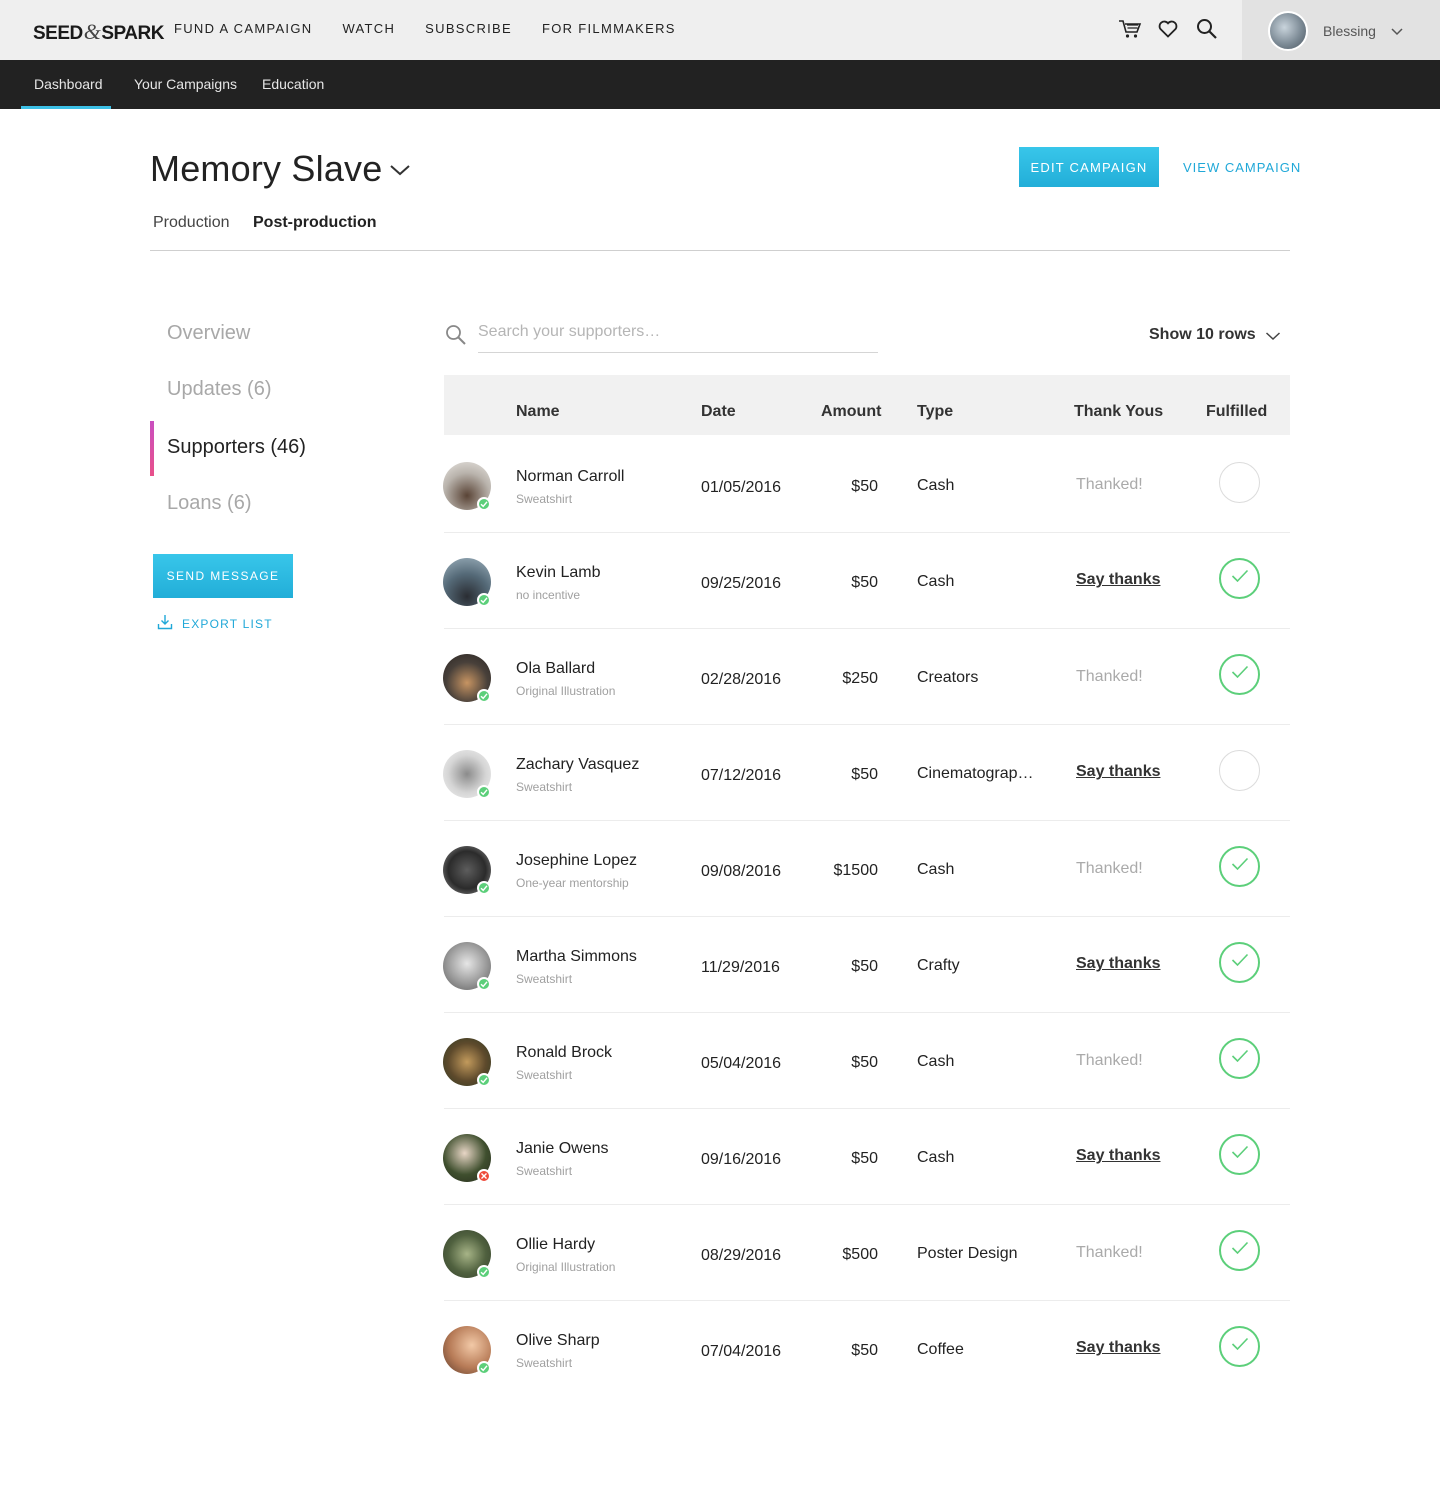 This screenshot has height=1500, width=1440. I want to click on seed-spark-logo: SEED&SPARK, so click(98, 32).